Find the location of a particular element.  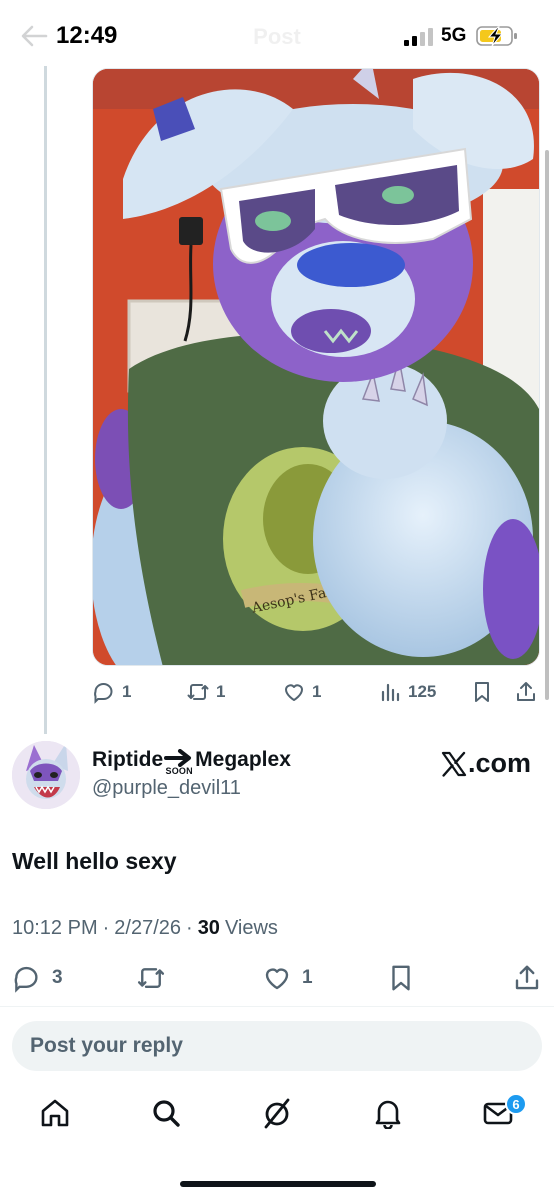

avatar is located at coordinates (46, 775).